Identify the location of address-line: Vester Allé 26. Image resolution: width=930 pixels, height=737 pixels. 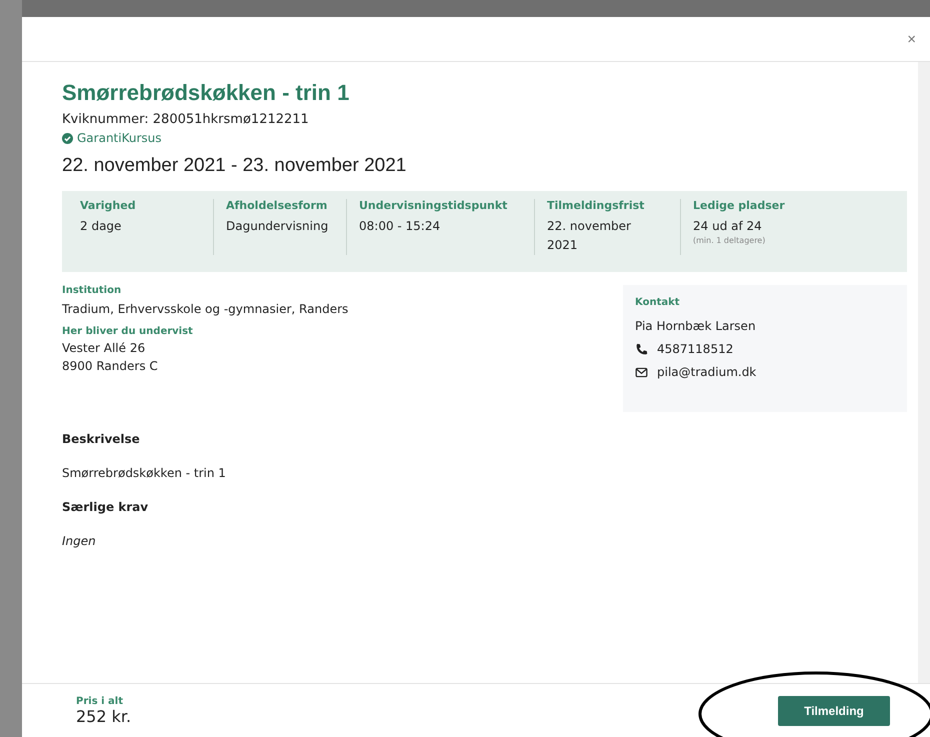
(104, 348).